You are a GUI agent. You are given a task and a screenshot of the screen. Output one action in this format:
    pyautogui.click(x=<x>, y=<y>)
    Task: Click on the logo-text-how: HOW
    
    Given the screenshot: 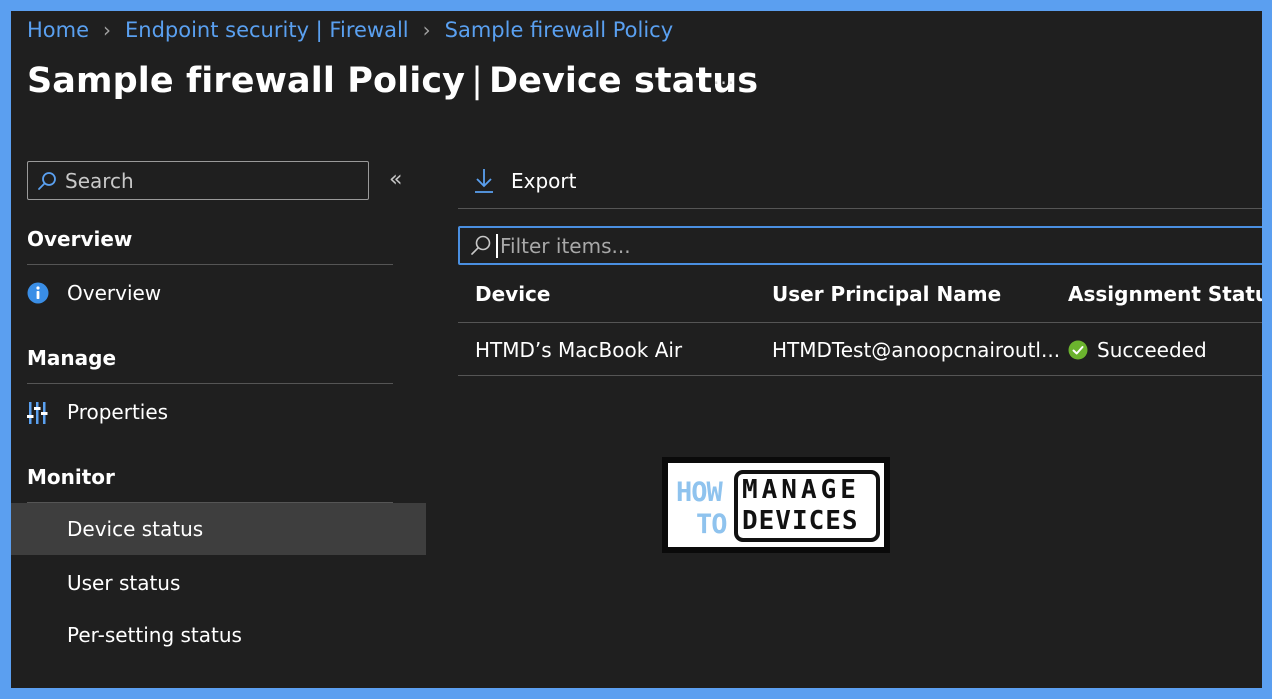 What is the action you would take?
    pyautogui.click(x=699, y=492)
    